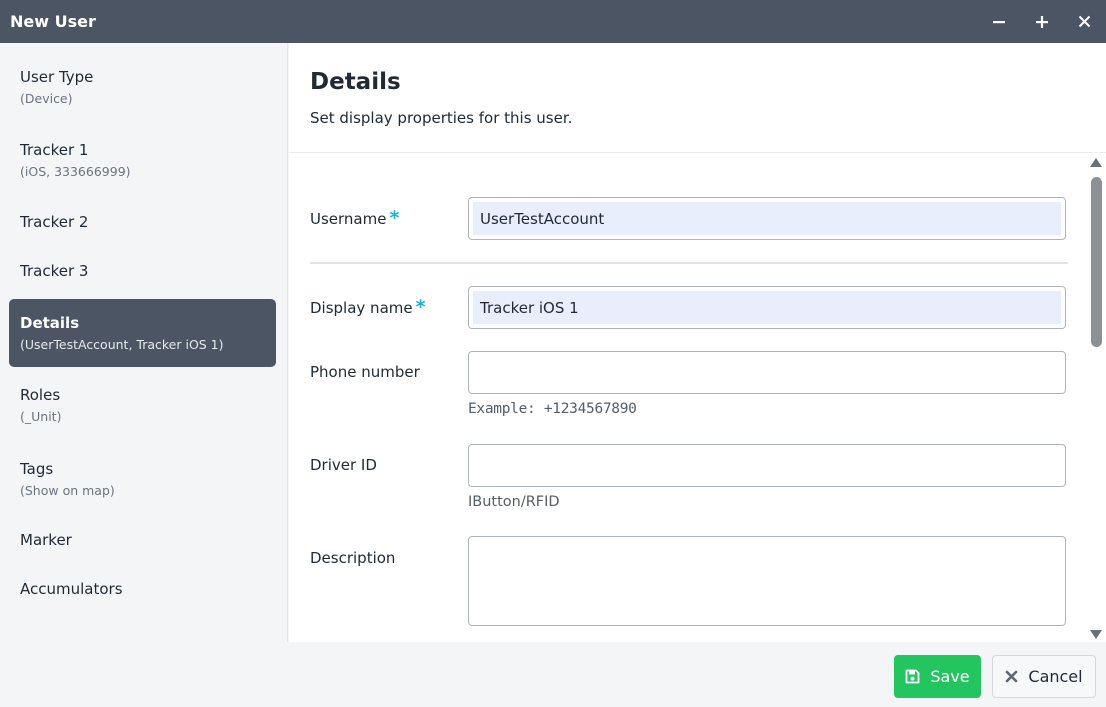 Image resolution: width=1106 pixels, height=707 pixels. I want to click on driver-id-hint: IButton/RFID, so click(514, 502).